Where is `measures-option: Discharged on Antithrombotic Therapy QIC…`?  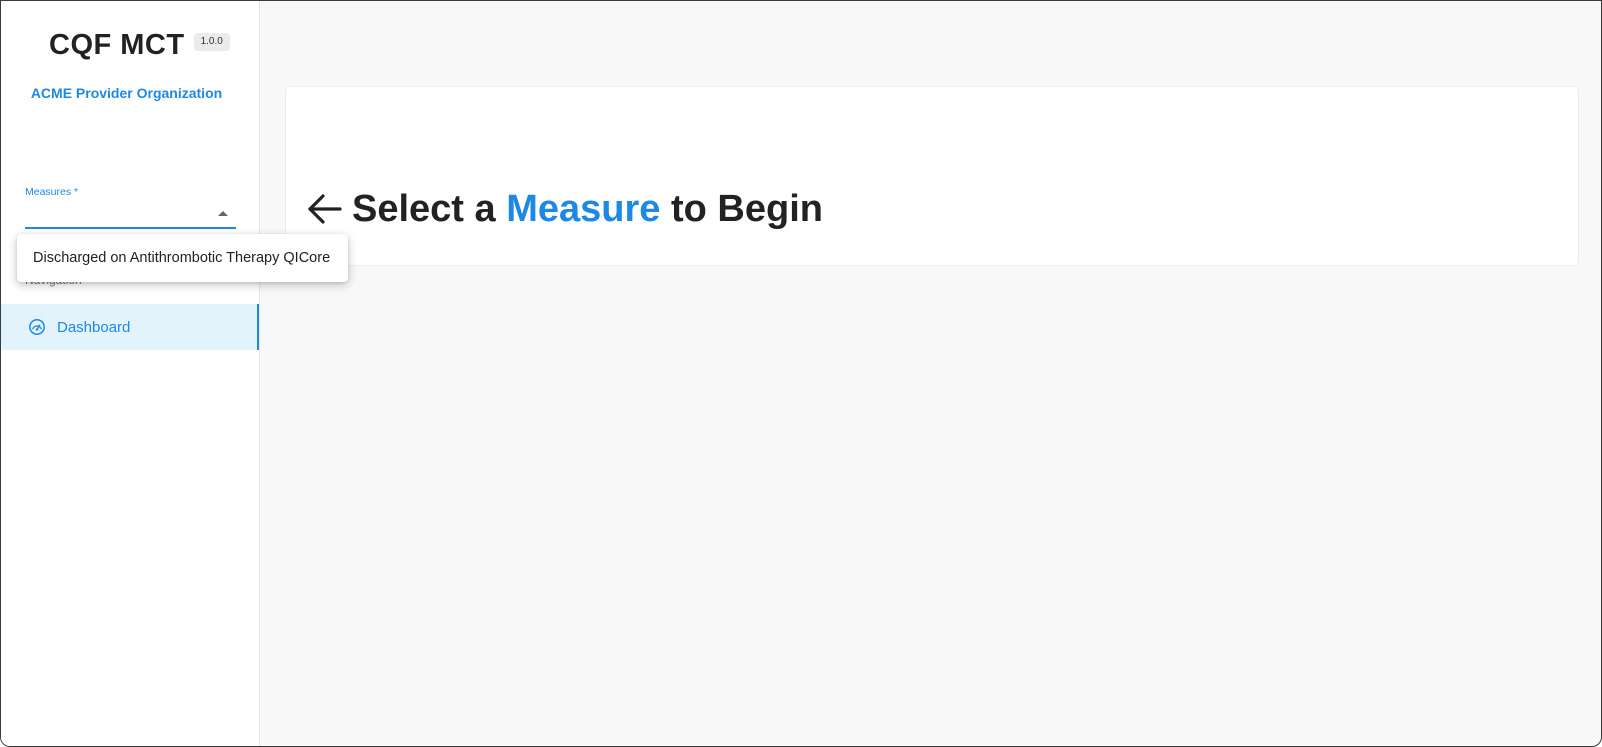 measures-option: Discharged on Antithrombotic Therapy QIC… is located at coordinates (173, 258).